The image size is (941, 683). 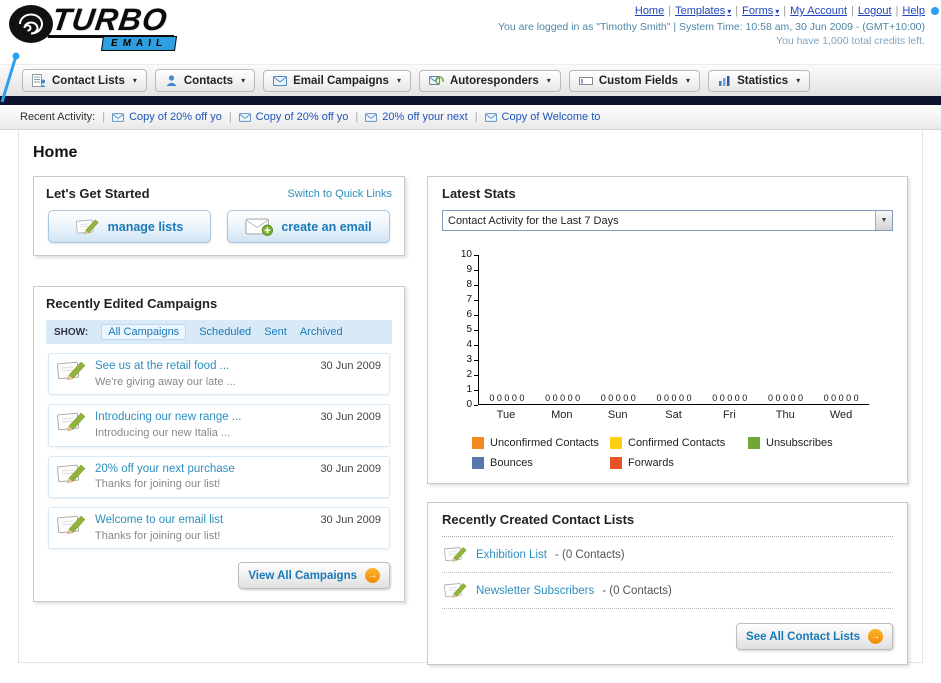 I want to click on legend-item: Unconfirmed Contacts, so click(x=541, y=443).